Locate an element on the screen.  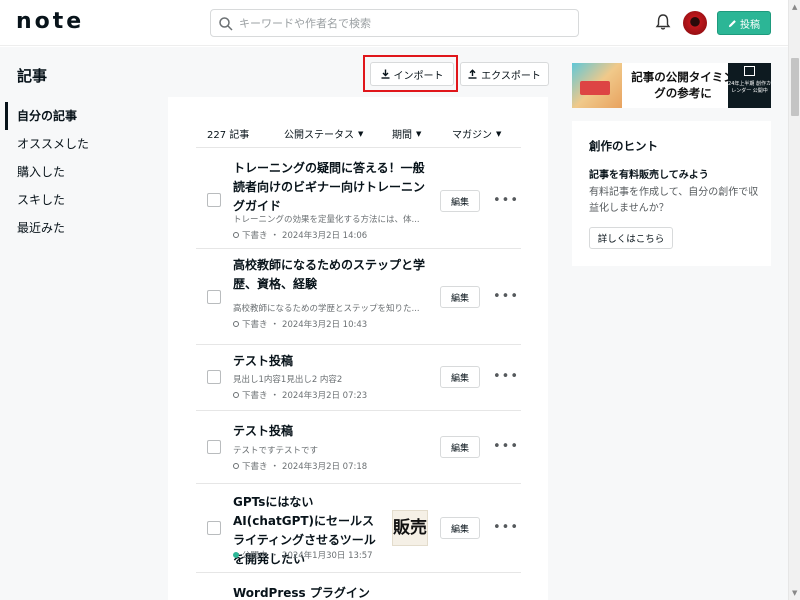
article-title: 高校教師になるためのステップと学歴、資格、経験 is located at coordinates (331, 275).